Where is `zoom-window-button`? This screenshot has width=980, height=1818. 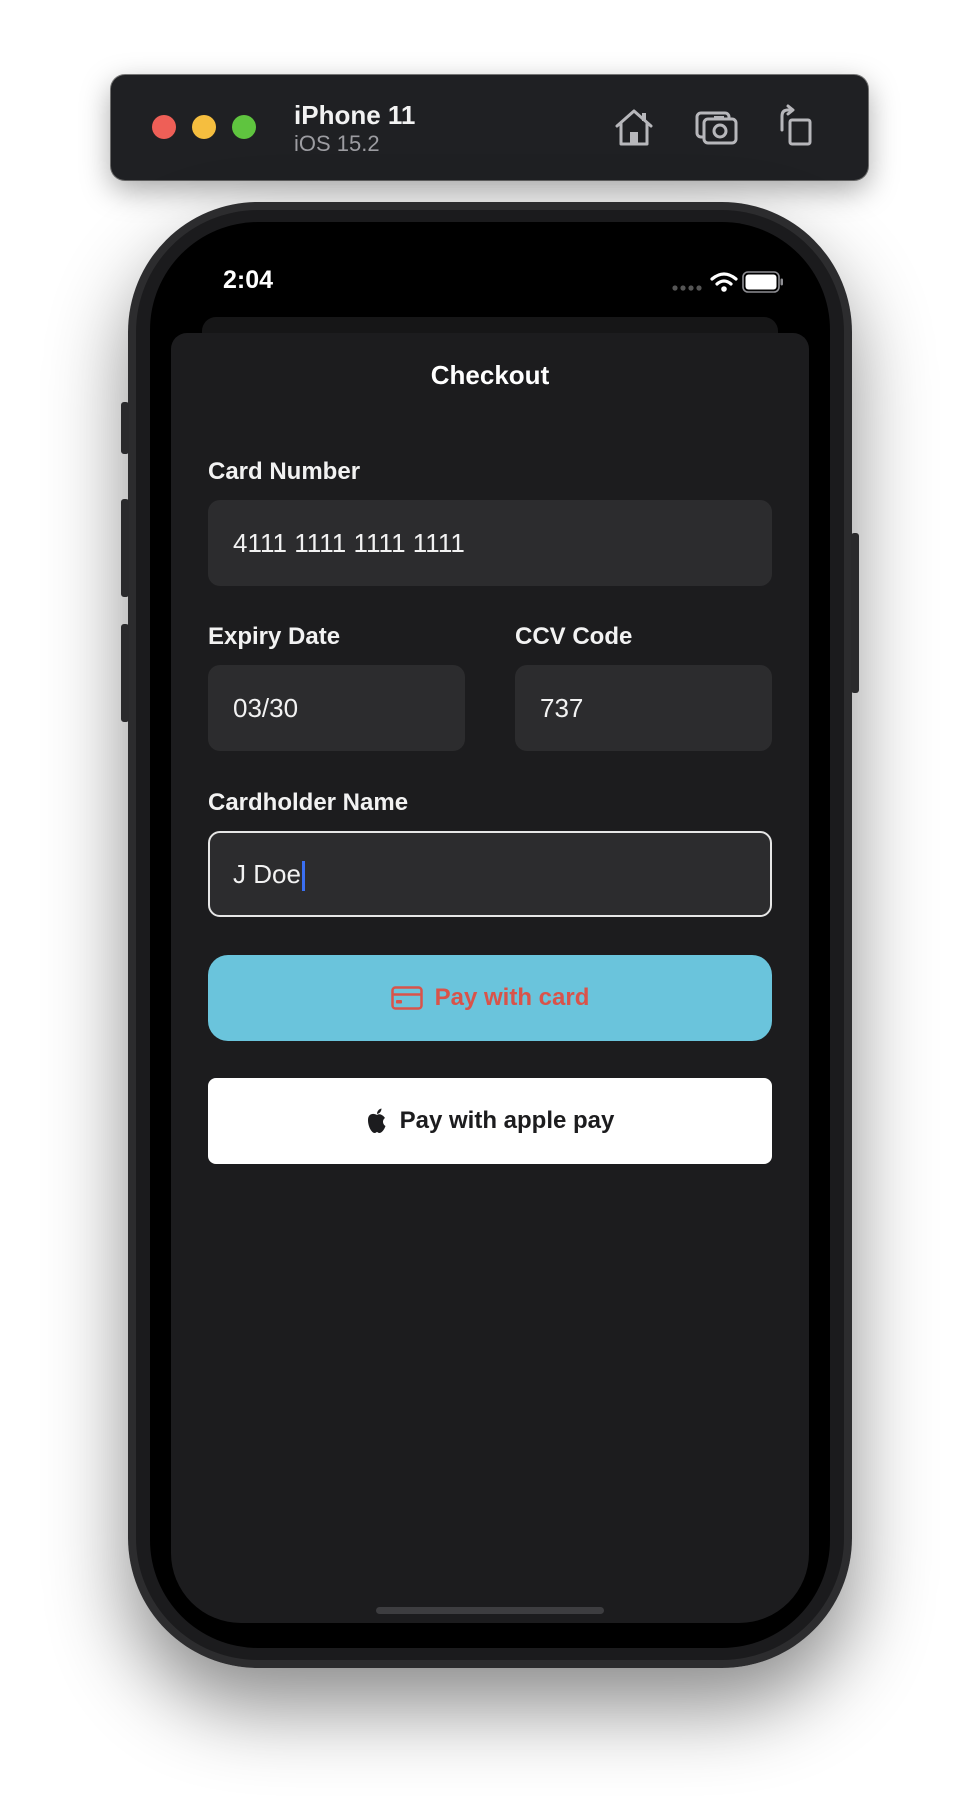 zoom-window-button is located at coordinates (244, 127).